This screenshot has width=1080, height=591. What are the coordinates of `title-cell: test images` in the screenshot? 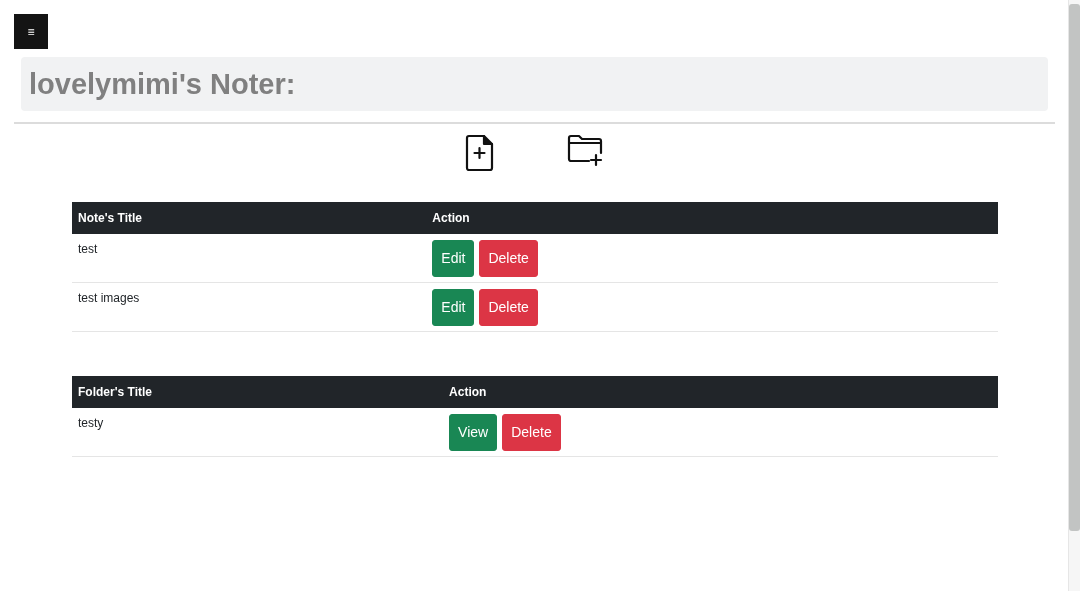 It's located at (249, 307).